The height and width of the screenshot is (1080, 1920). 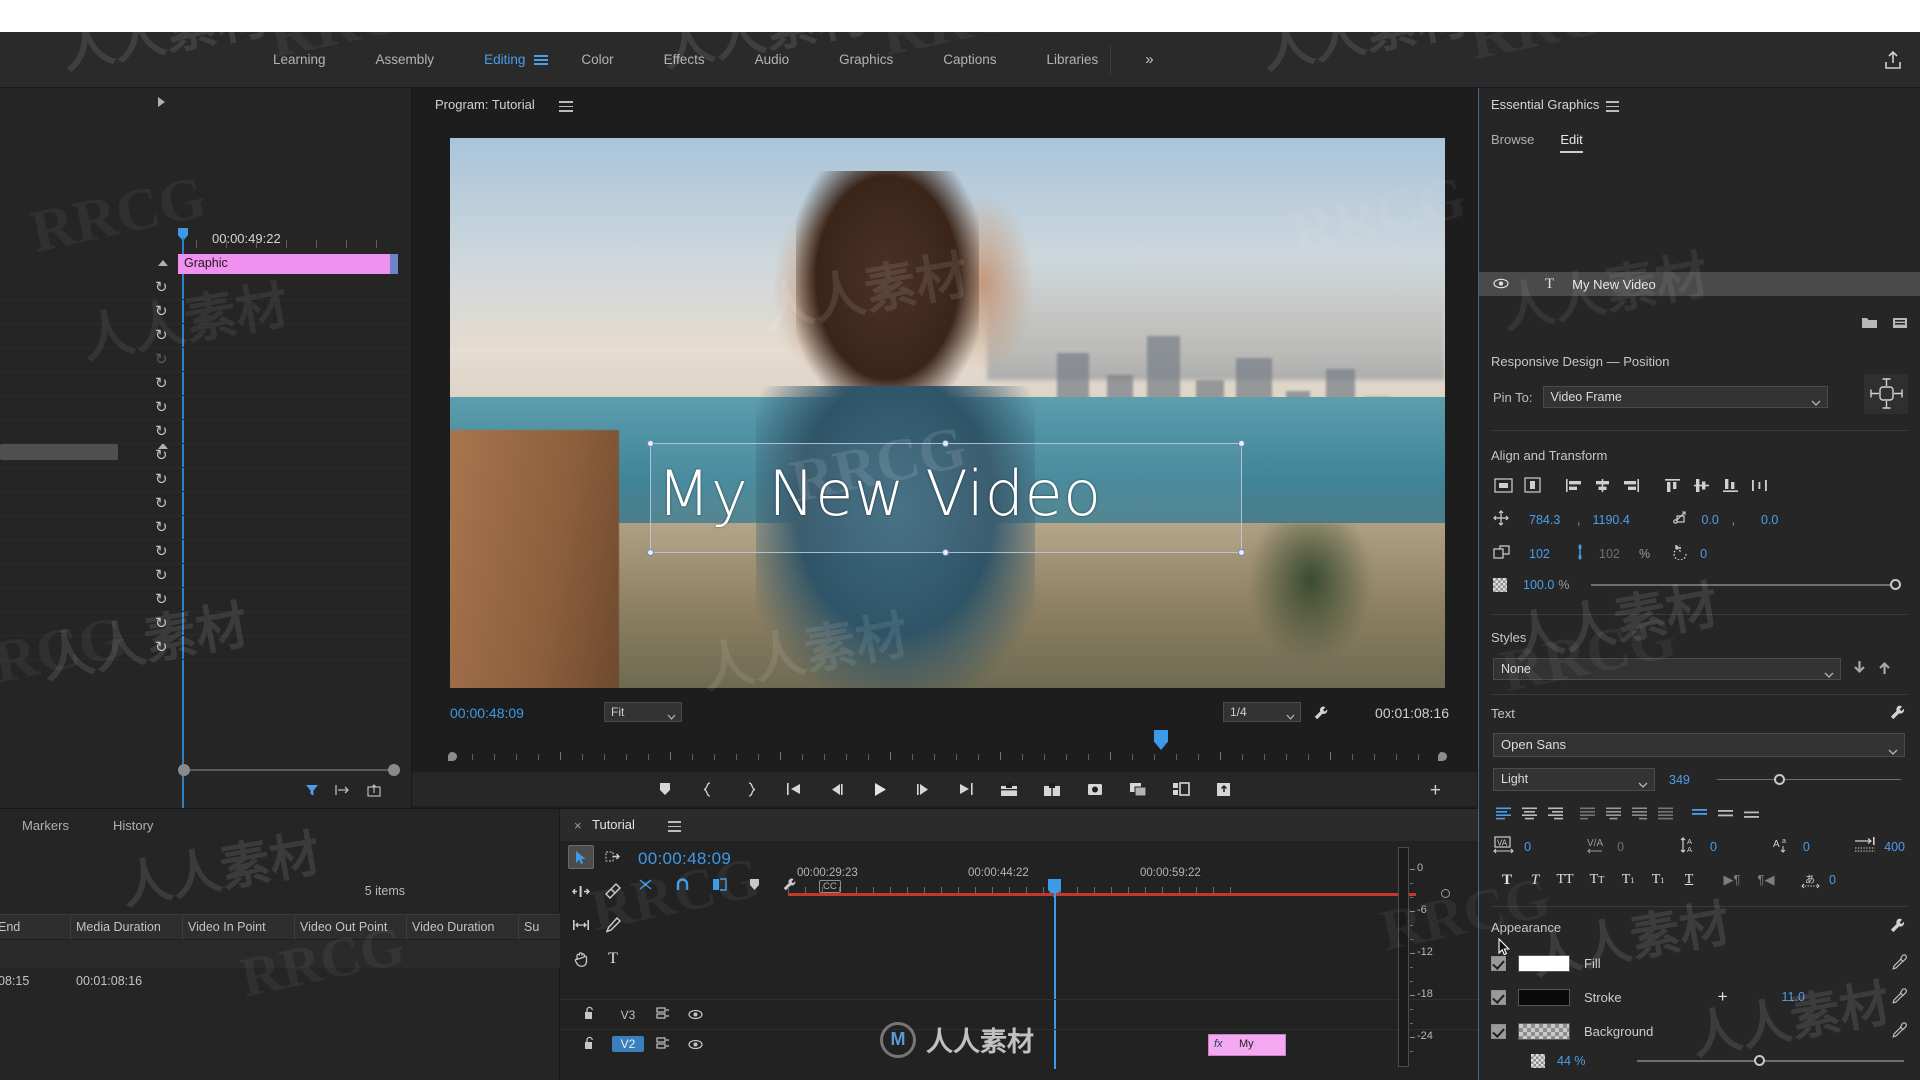 What do you see at coordinates (1681, 553) in the screenshot?
I see `rotation-icon` at bounding box center [1681, 553].